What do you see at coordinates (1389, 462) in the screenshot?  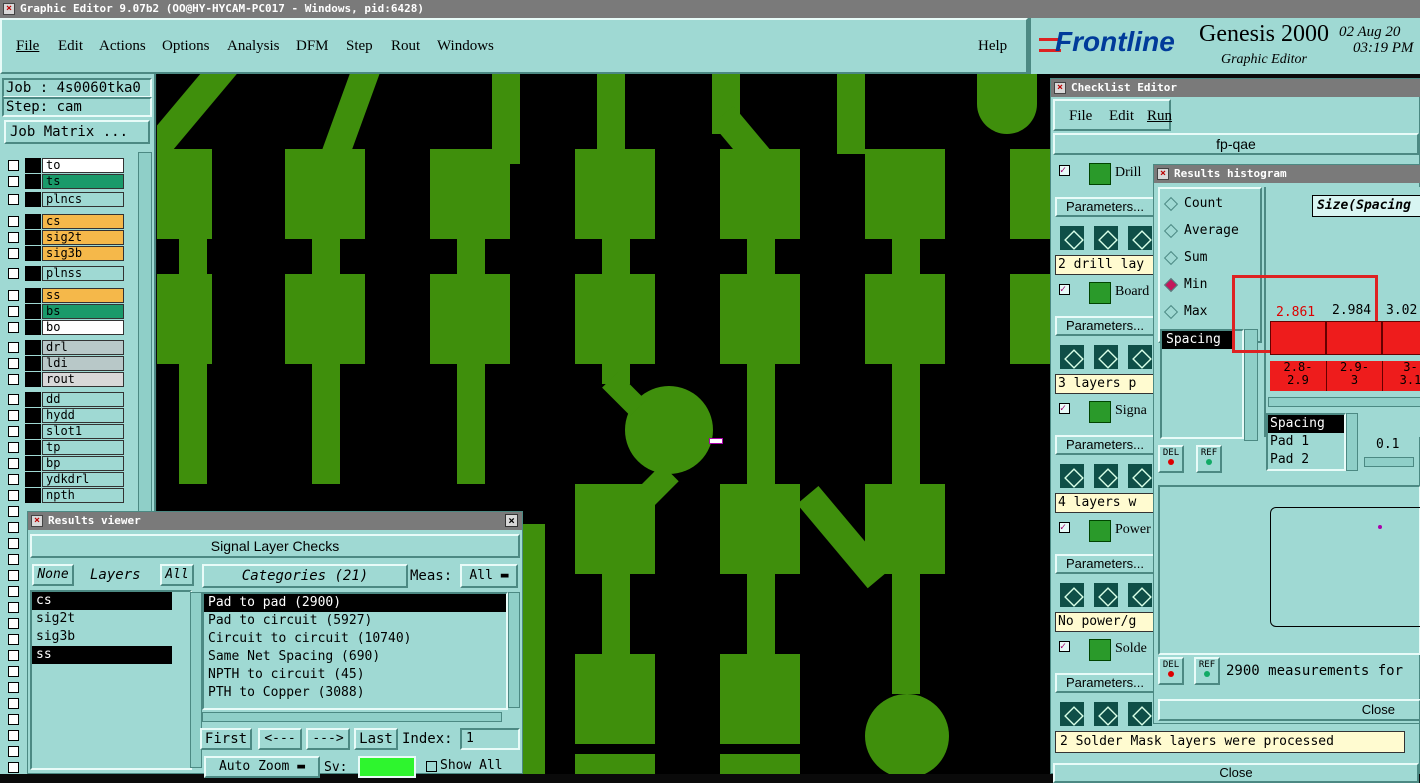 I see `step-slider` at bounding box center [1389, 462].